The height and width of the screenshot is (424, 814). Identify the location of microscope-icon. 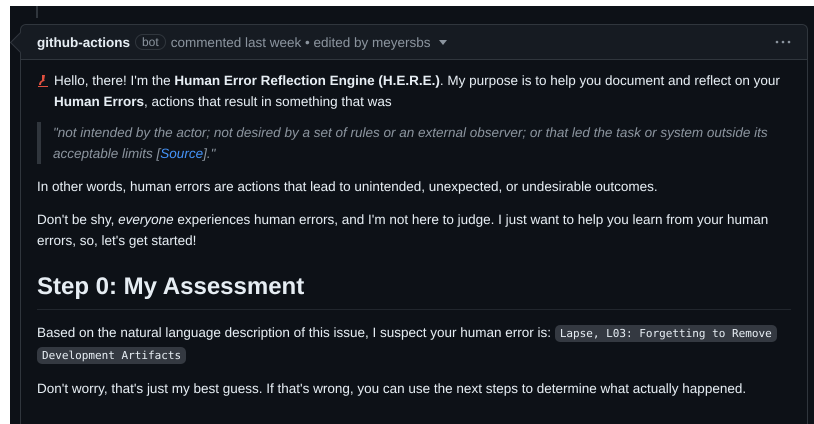
(43, 80).